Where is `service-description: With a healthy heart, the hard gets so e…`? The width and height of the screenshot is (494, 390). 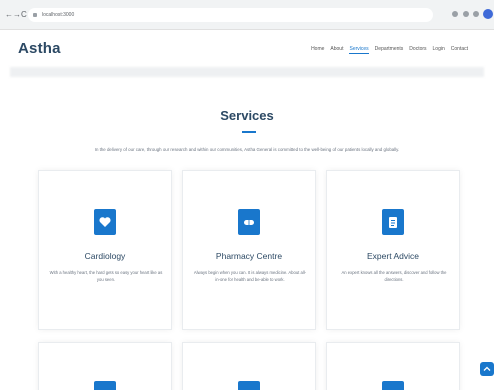 service-description: With a healthy heart, the hard gets so e… is located at coordinates (106, 276).